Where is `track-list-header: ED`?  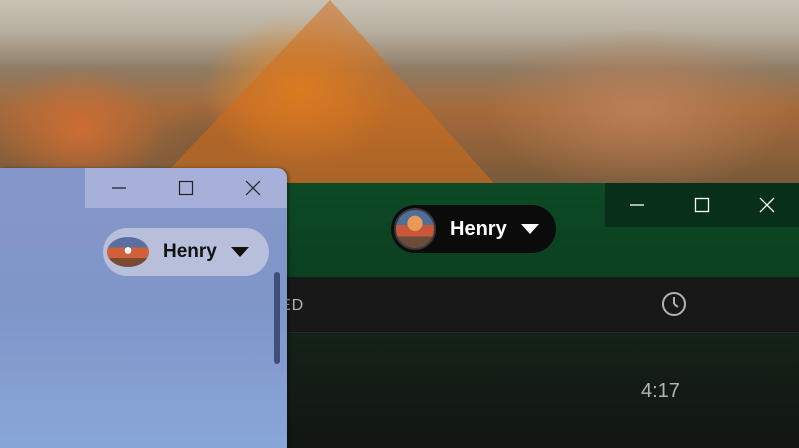 track-list-header: ED is located at coordinates (539, 305).